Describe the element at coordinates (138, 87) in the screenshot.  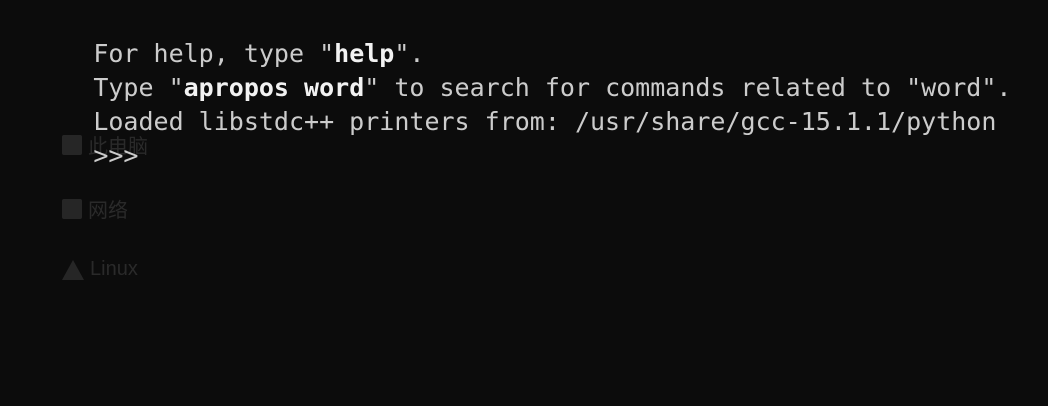
I see `output-text: Type "` at that location.